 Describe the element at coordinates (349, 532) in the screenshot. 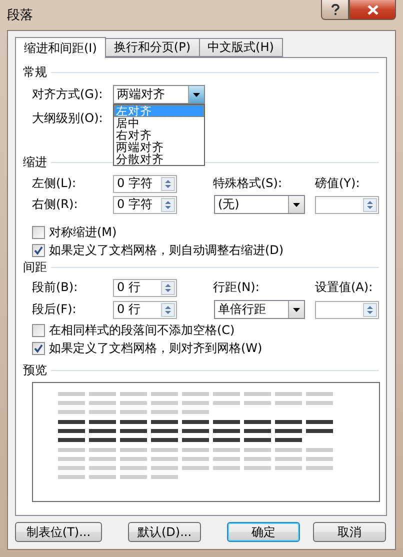

I see `dialog-button: 取消` at that location.